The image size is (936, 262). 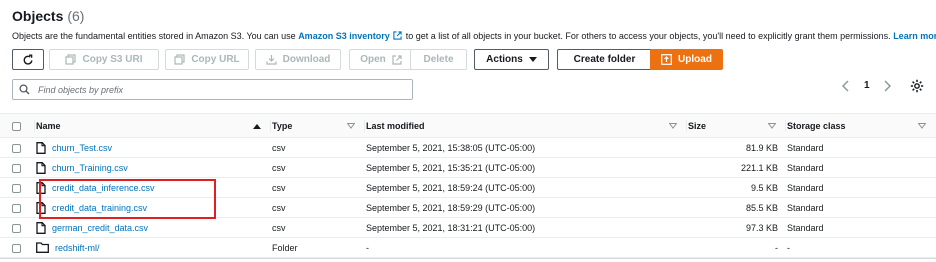 What do you see at coordinates (77, 248) in the screenshot?
I see `object-name-link: redshift-ml/` at bounding box center [77, 248].